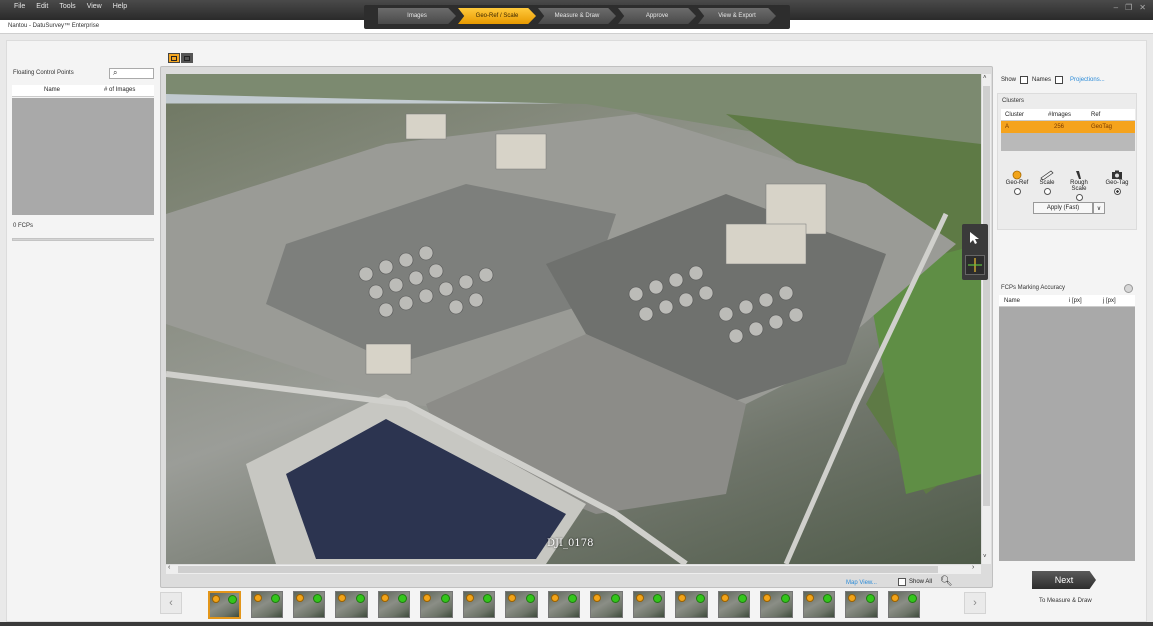  I want to click on horizontal-scrollbar: ‹ ›, so click(573, 569).